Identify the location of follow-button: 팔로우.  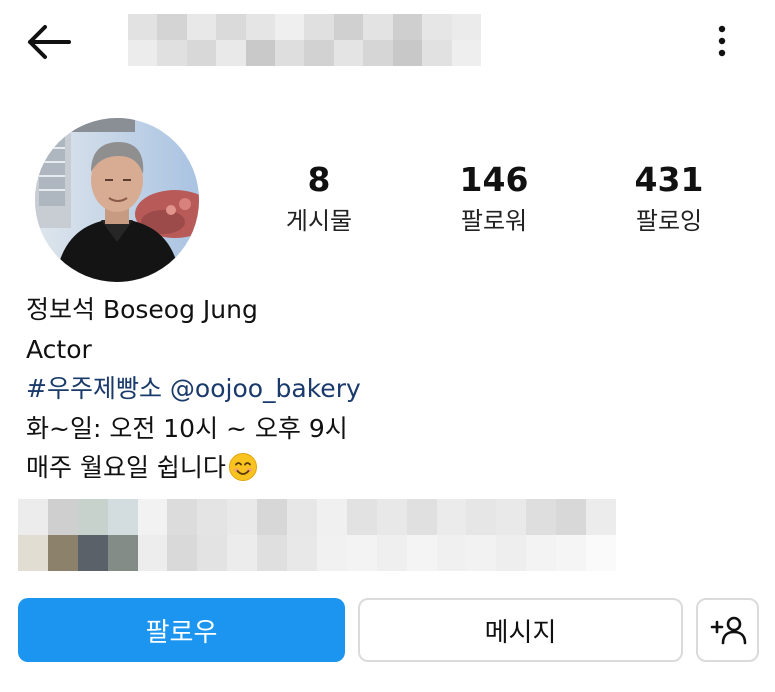
(181, 630).